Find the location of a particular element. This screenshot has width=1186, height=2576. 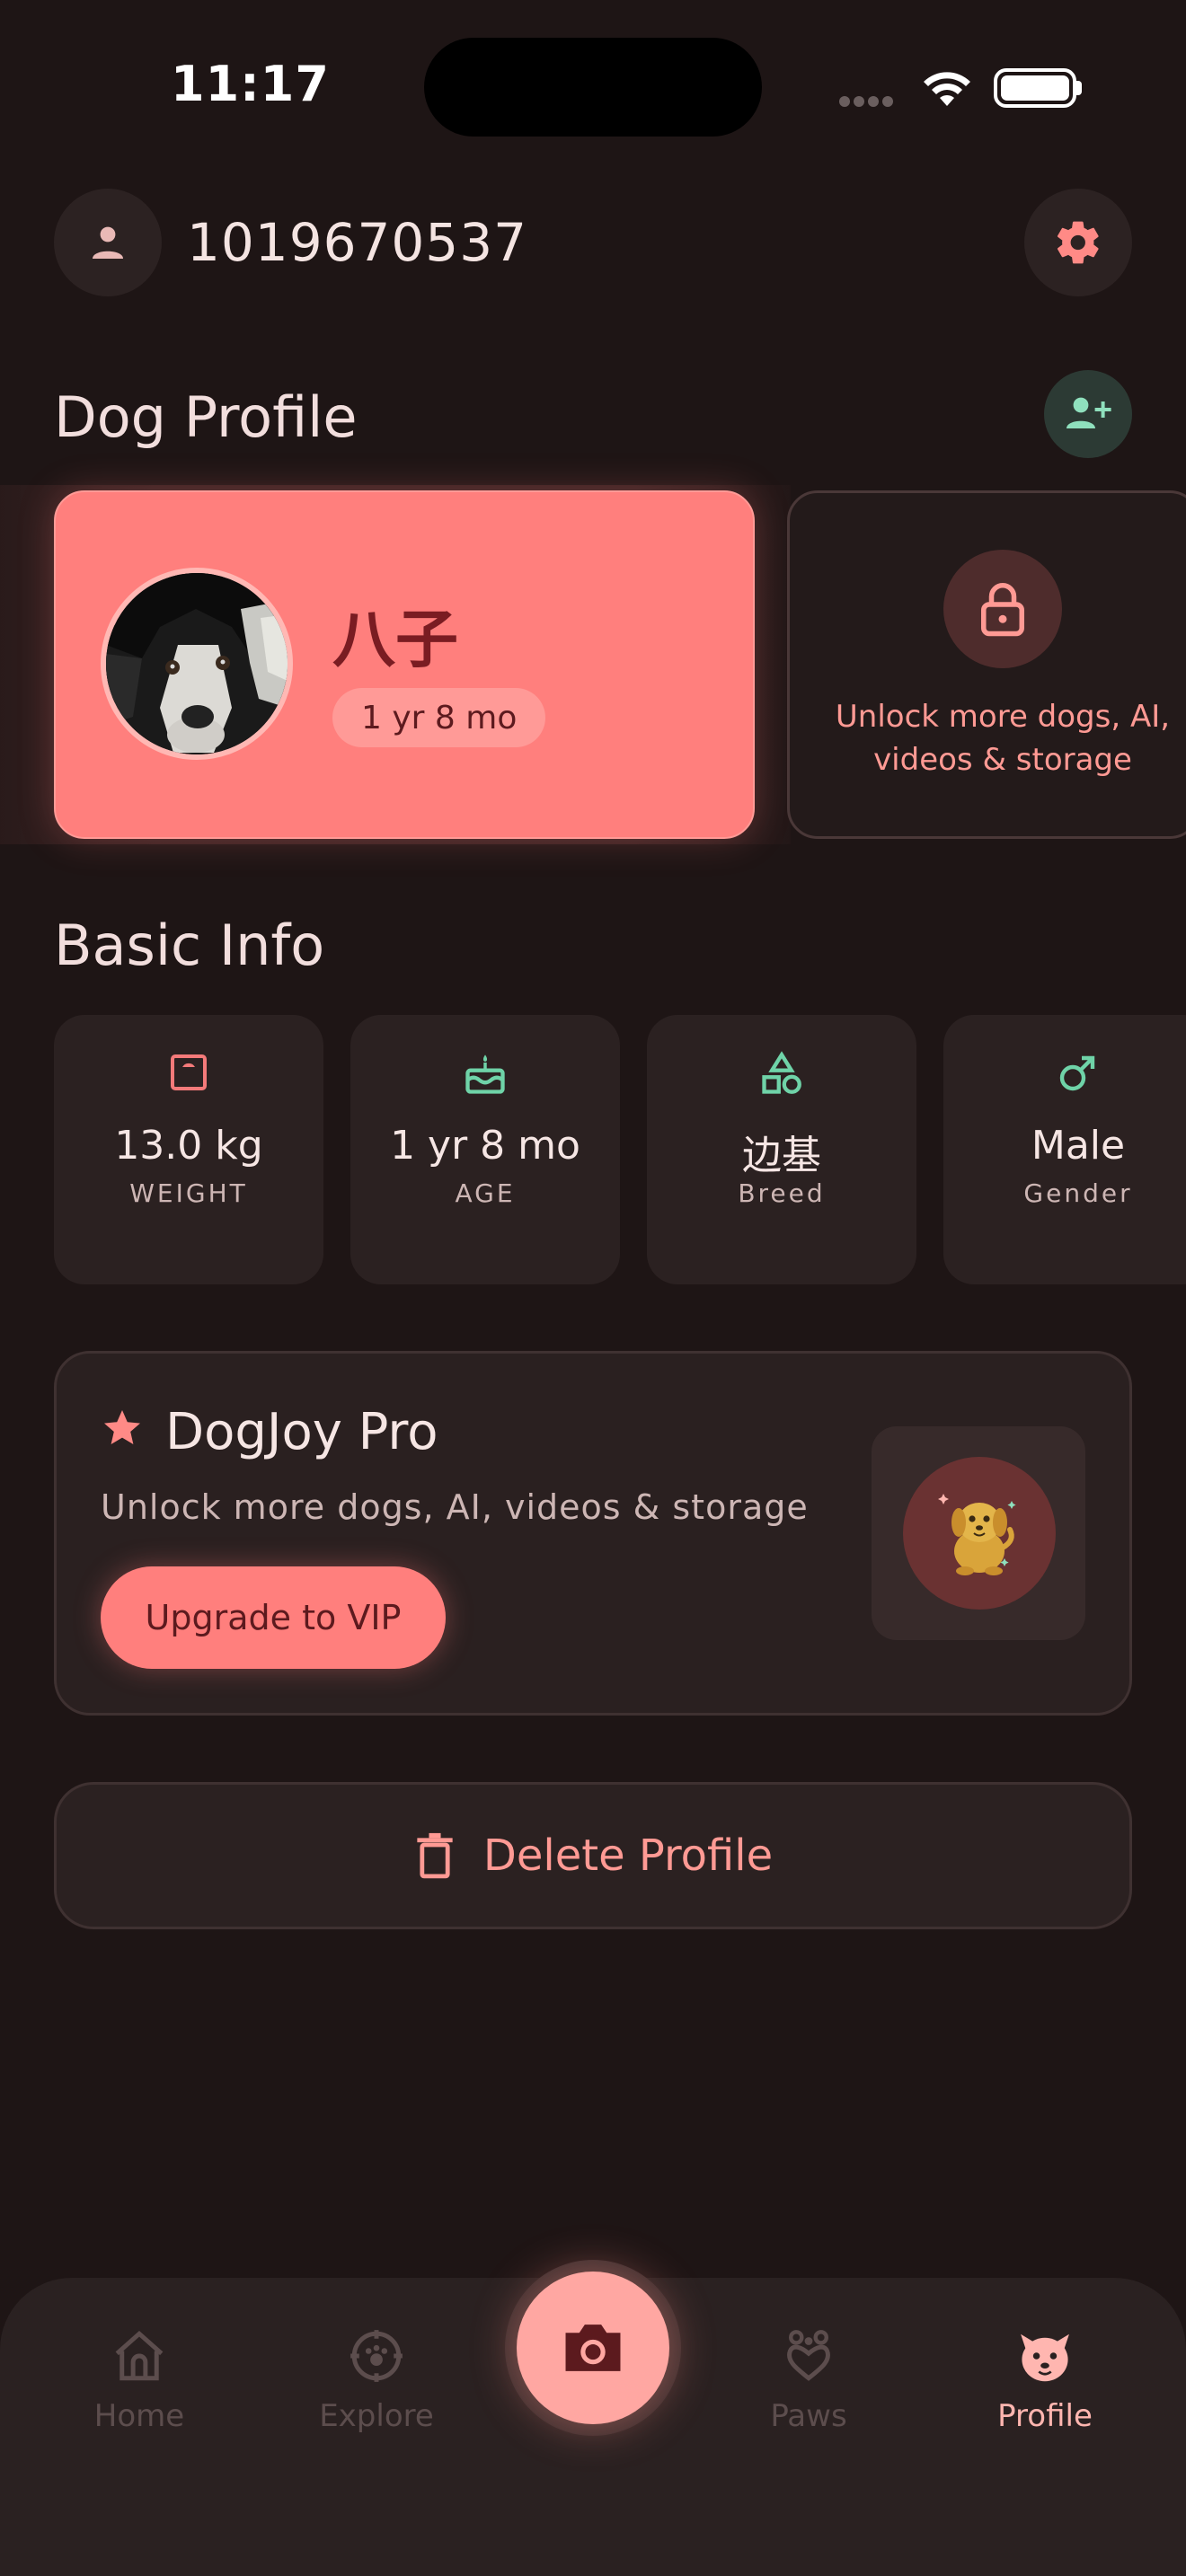

camera-button-ring is located at coordinates (593, 2348).